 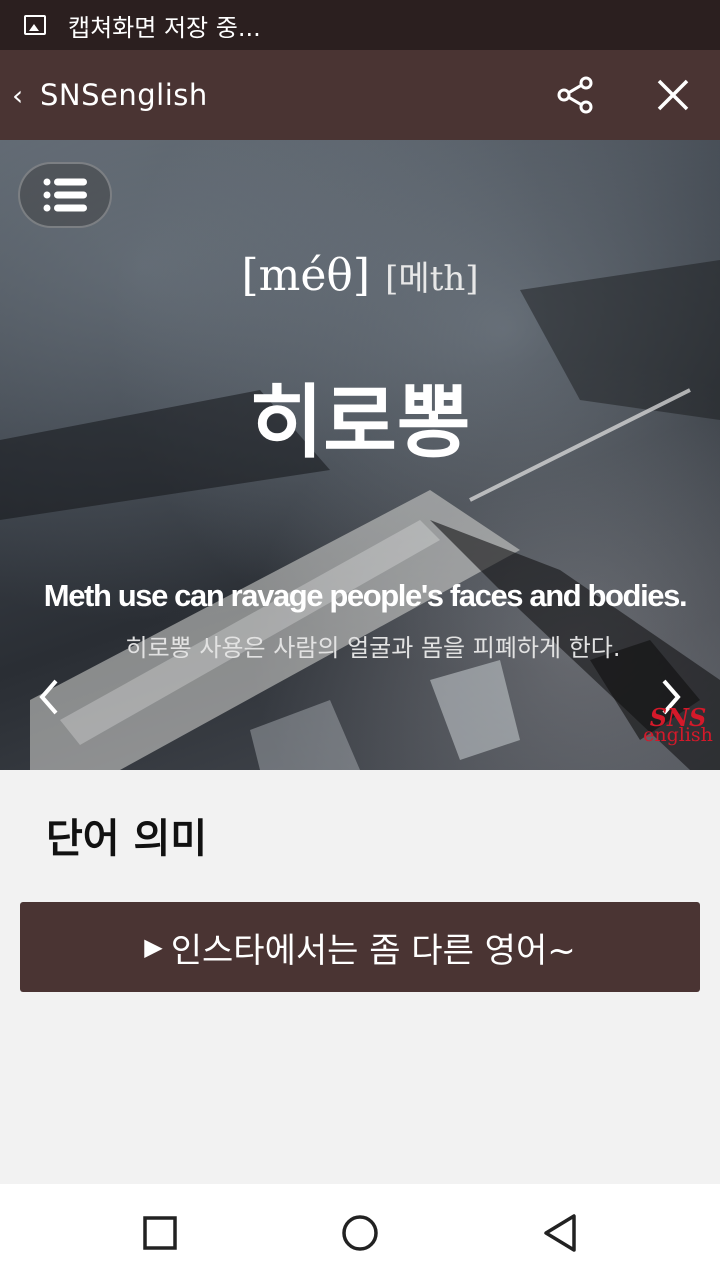 I want to click on pronunciation: [méθ] [메th], so click(x=360, y=275).